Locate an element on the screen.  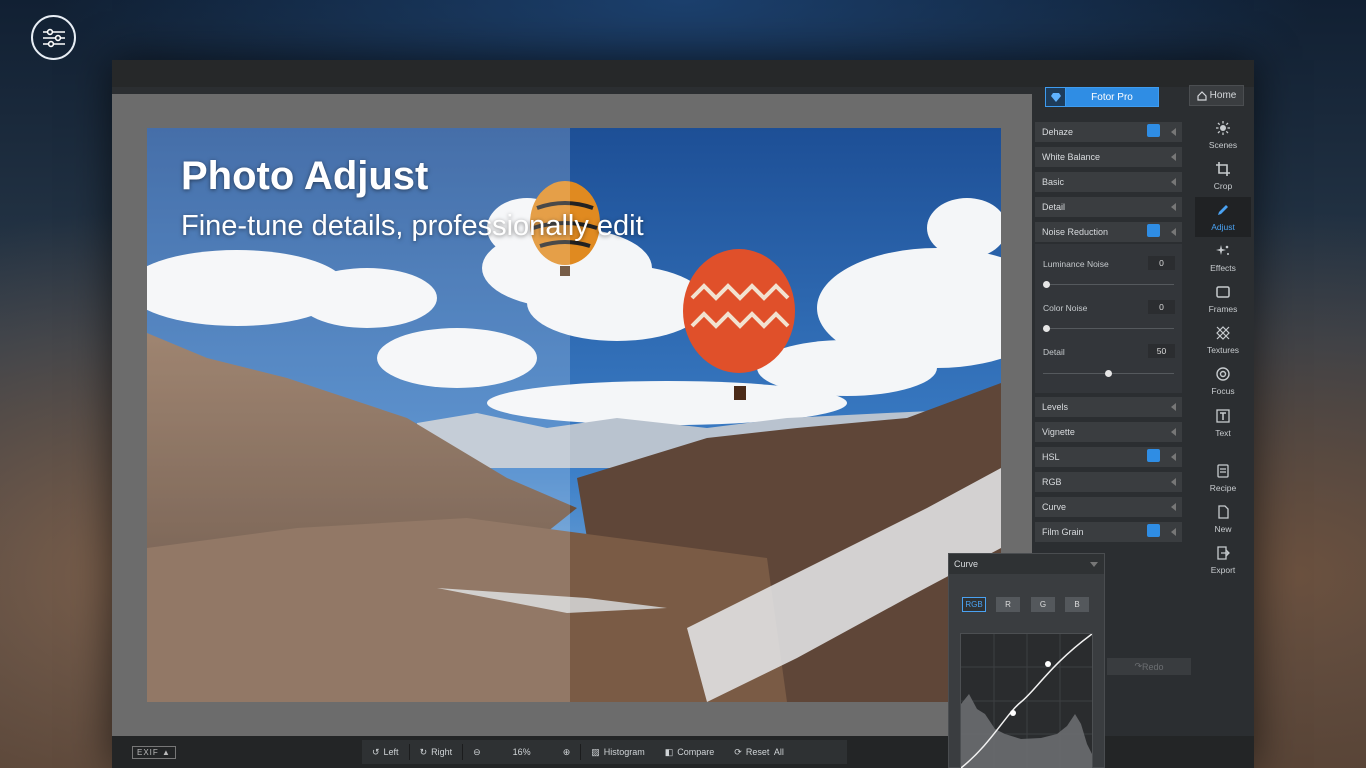
compare-label: Compare is located at coordinates (696, 752).